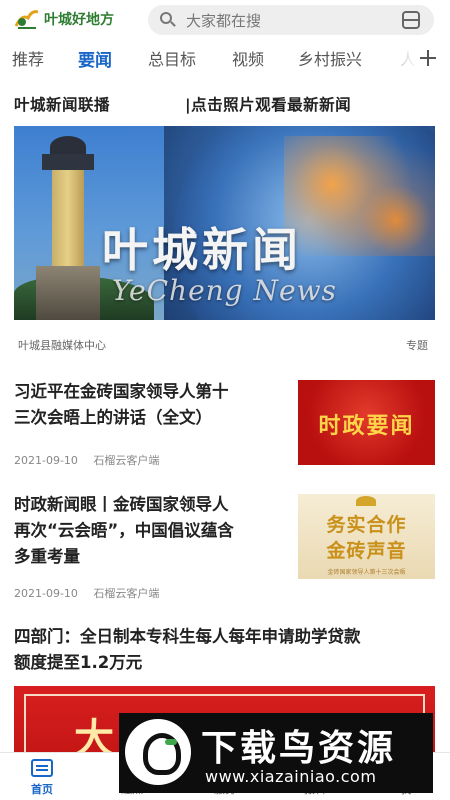 The width and height of the screenshot is (450, 800). What do you see at coordinates (366, 426) in the screenshot?
I see `thumbnail-text: 时政要闻` at bounding box center [366, 426].